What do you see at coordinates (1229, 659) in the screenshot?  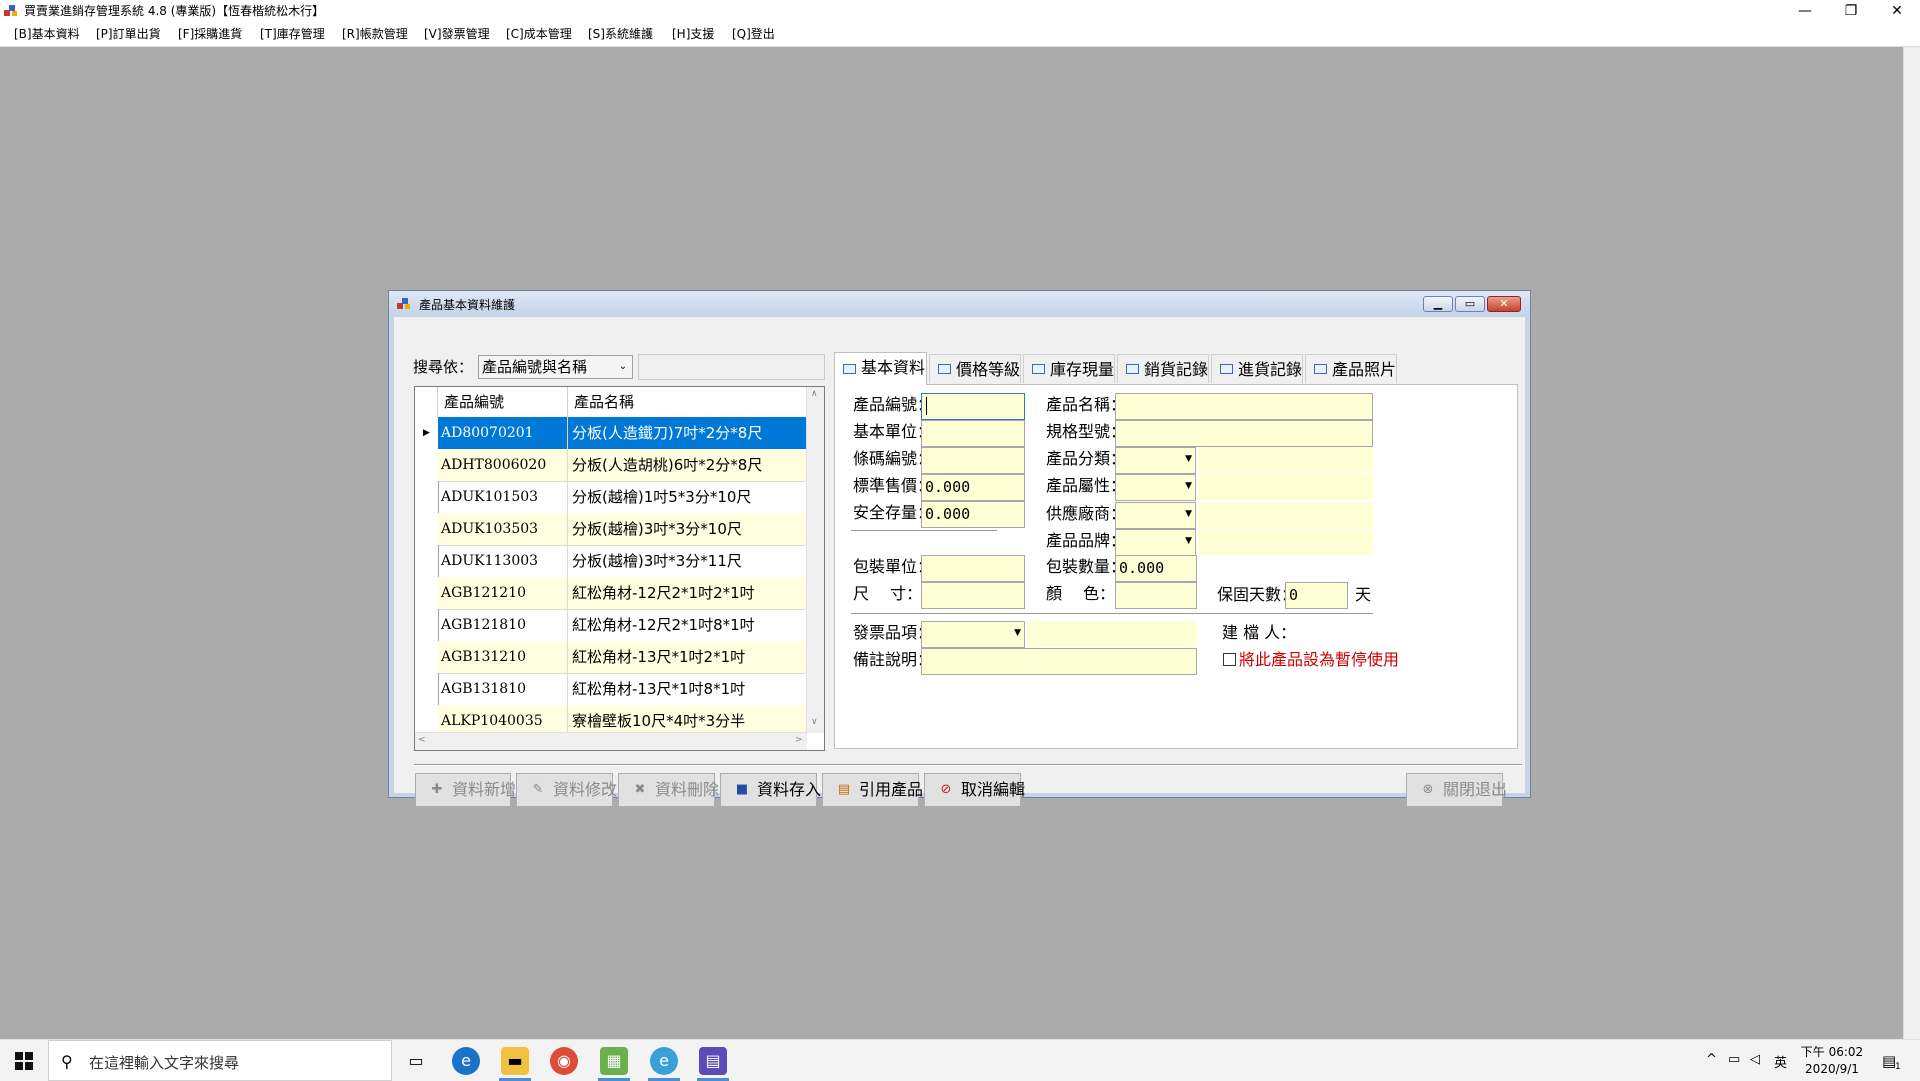 I see `suspend-checkbox` at bounding box center [1229, 659].